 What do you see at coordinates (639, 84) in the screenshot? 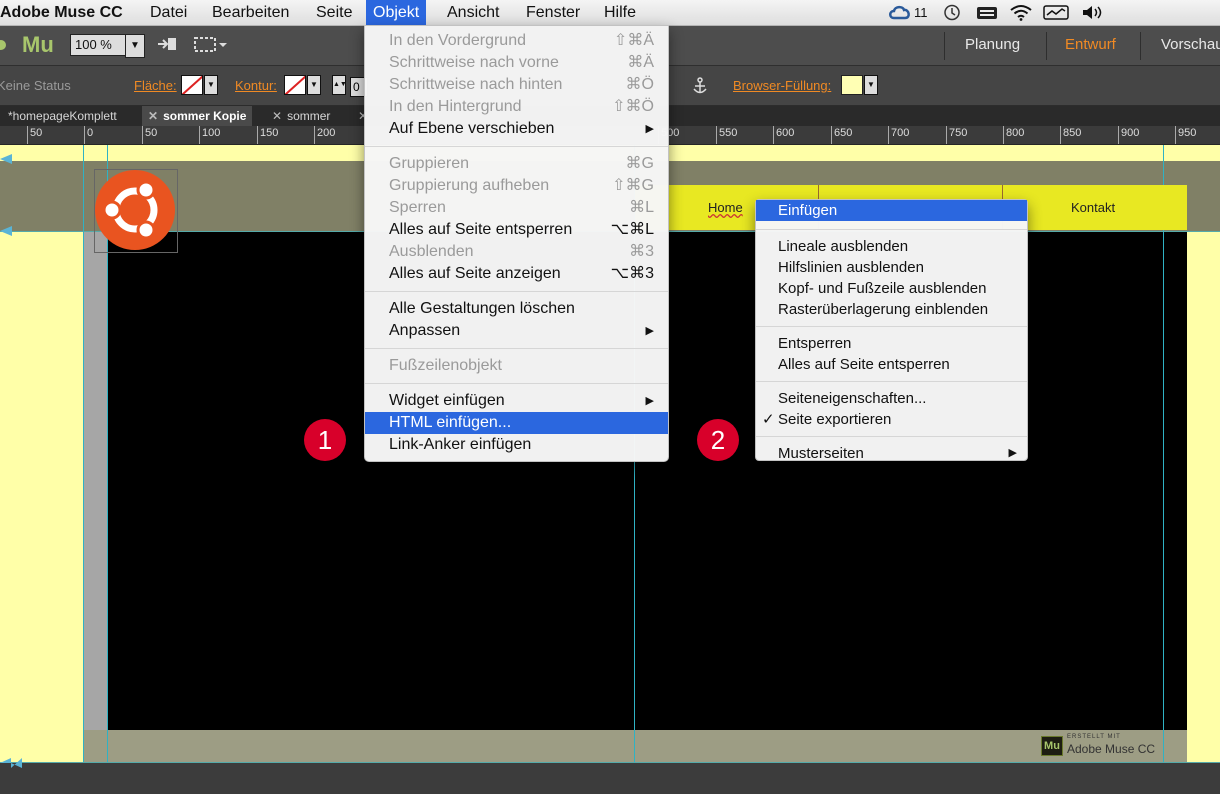
I see `menu-item-shortcut: ⌘Ö` at bounding box center [639, 84].